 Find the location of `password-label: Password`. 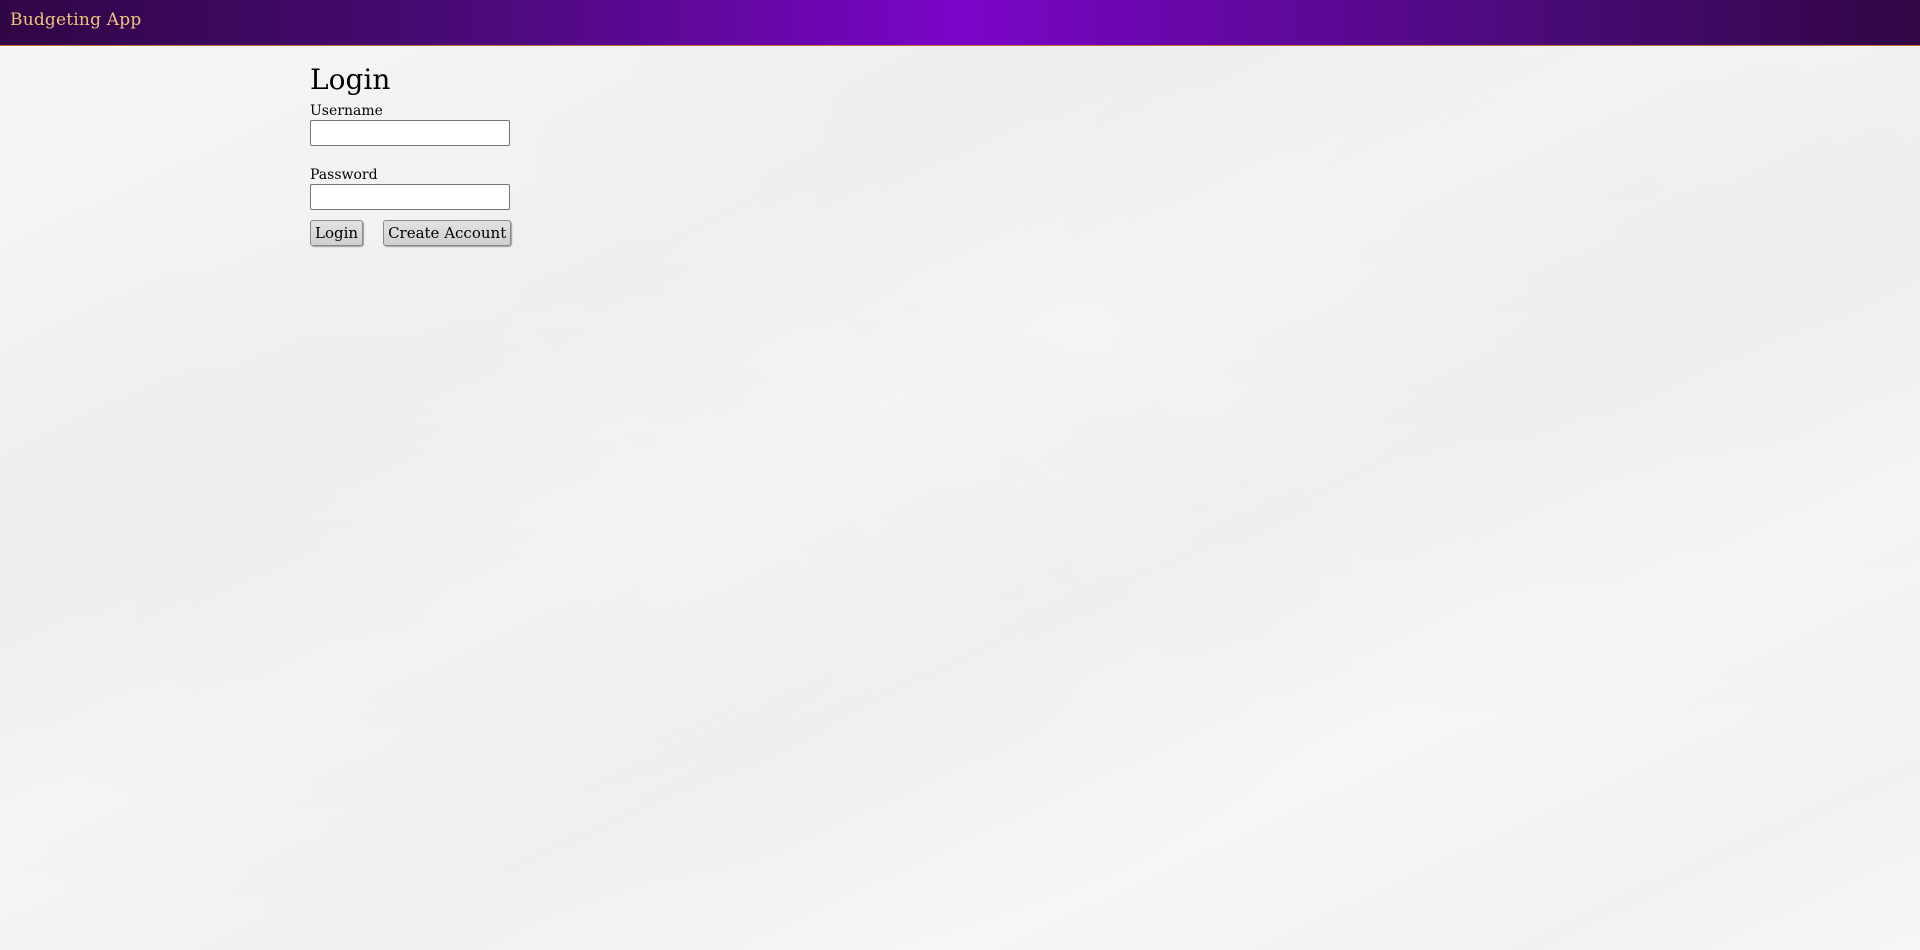

password-label: Password is located at coordinates (344, 175).